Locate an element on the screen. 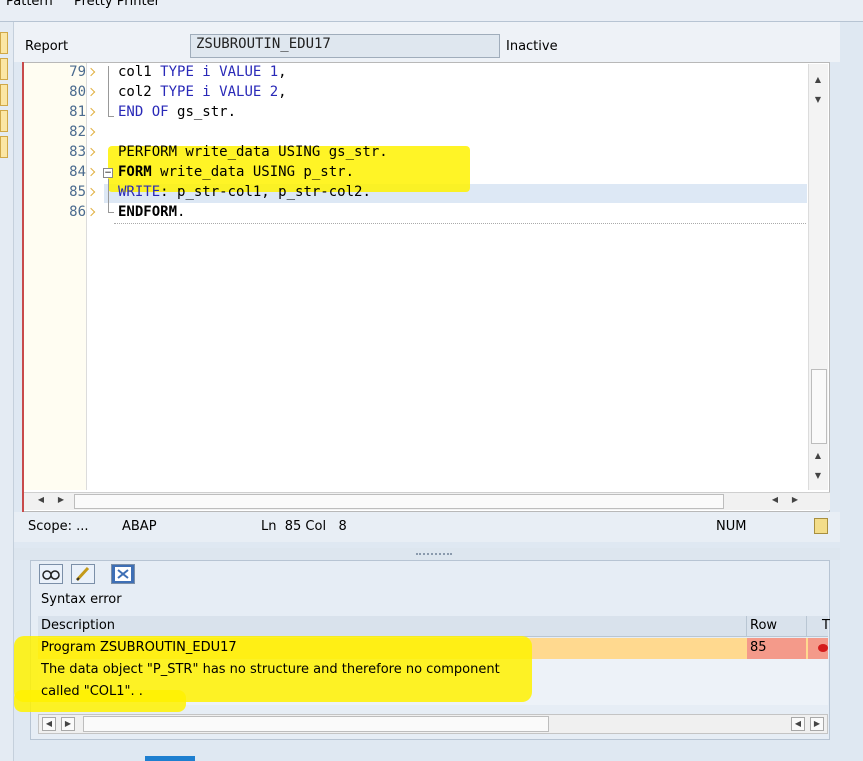 This screenshot has height=761, width=863. panel-title: Syntax error is located at coordinates (81, 599).